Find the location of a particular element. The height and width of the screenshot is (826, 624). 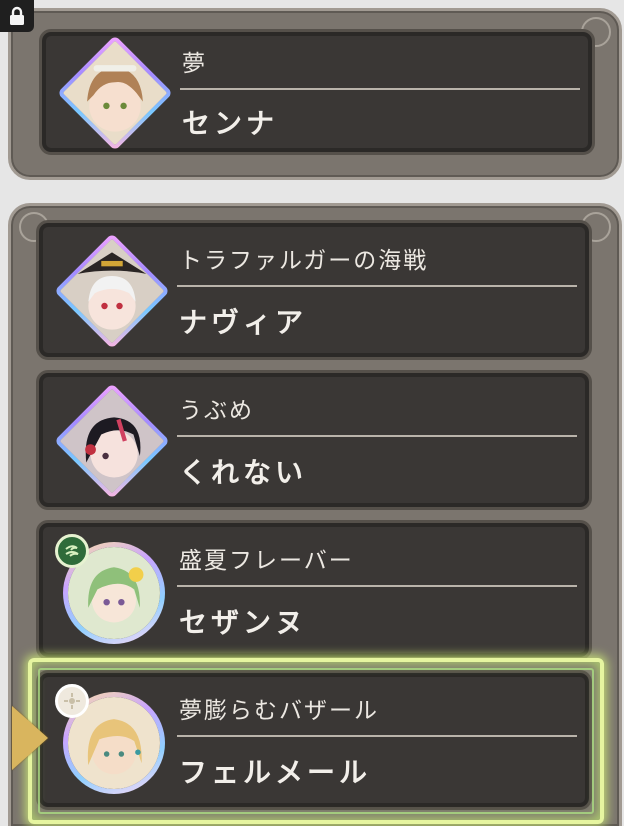

character-name: フェルメール is located at coordinates (275, 772).